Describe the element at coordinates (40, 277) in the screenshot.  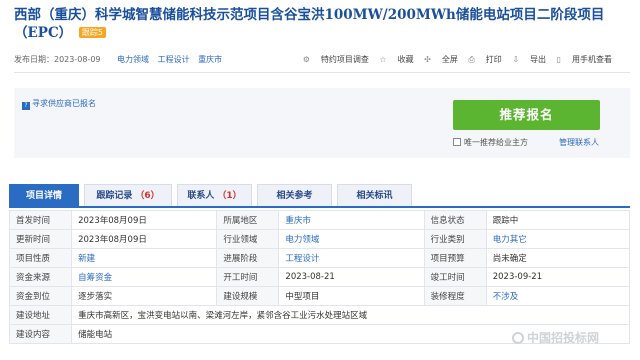
I see `field-label: 资金来源` at that location.